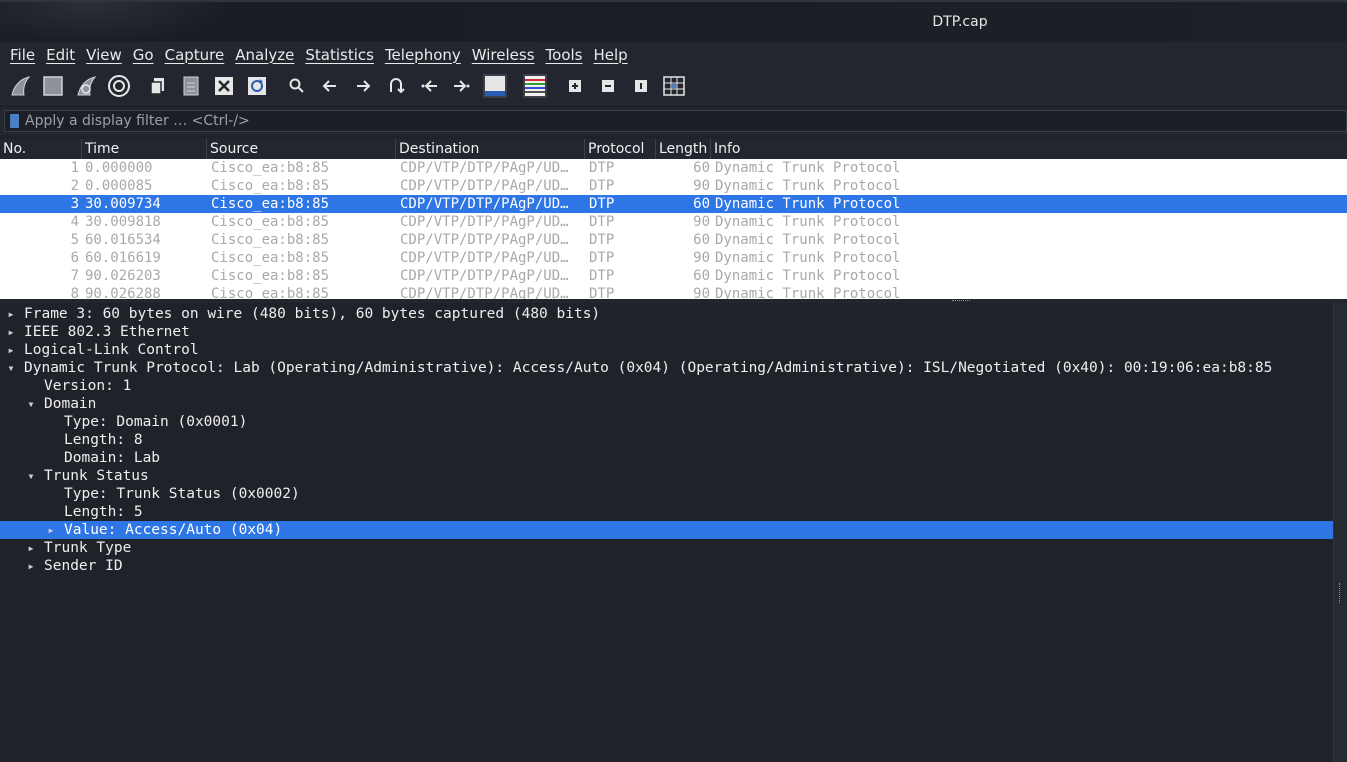  What do you see at coordinates (86, 86) in the screenshot?
I see `shark-fin-restart-icon` at bounding box center [86, 86].